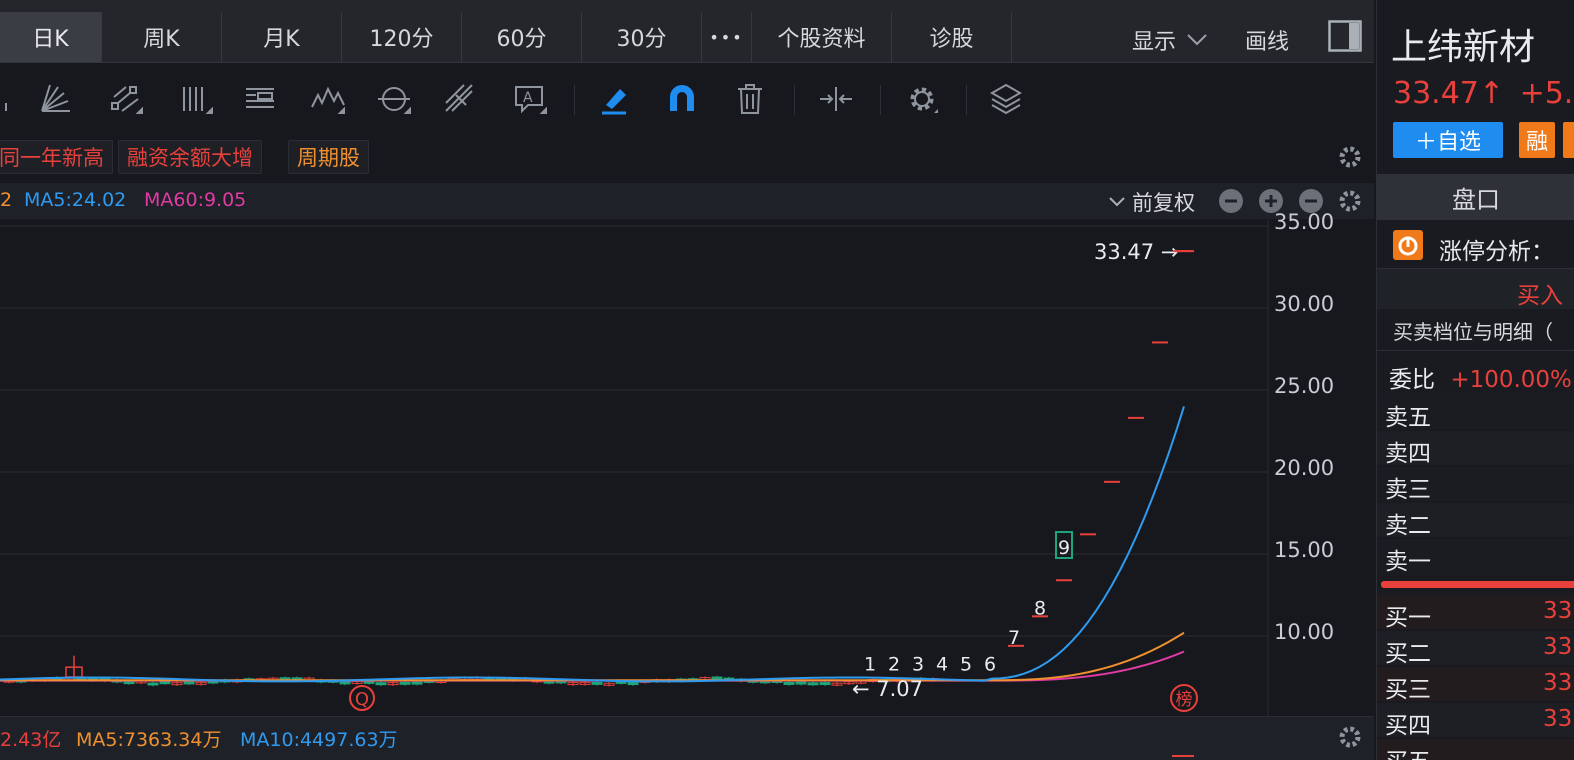  Describe the element at coordinates (1304, 304) in the screenshot. I see `y-tick-label: 30.00` at that location.